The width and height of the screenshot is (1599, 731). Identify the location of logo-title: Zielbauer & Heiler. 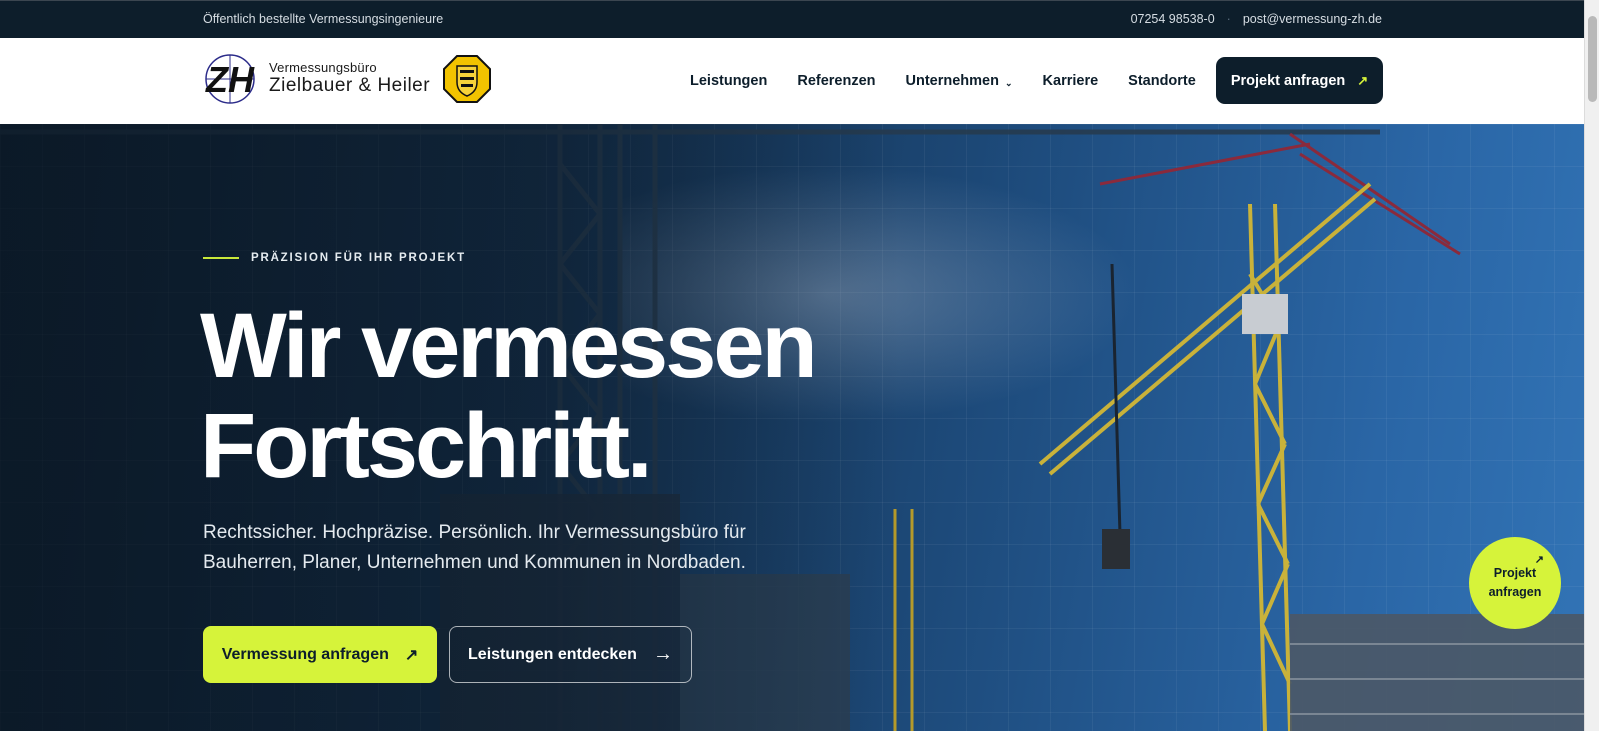
(350, 85).